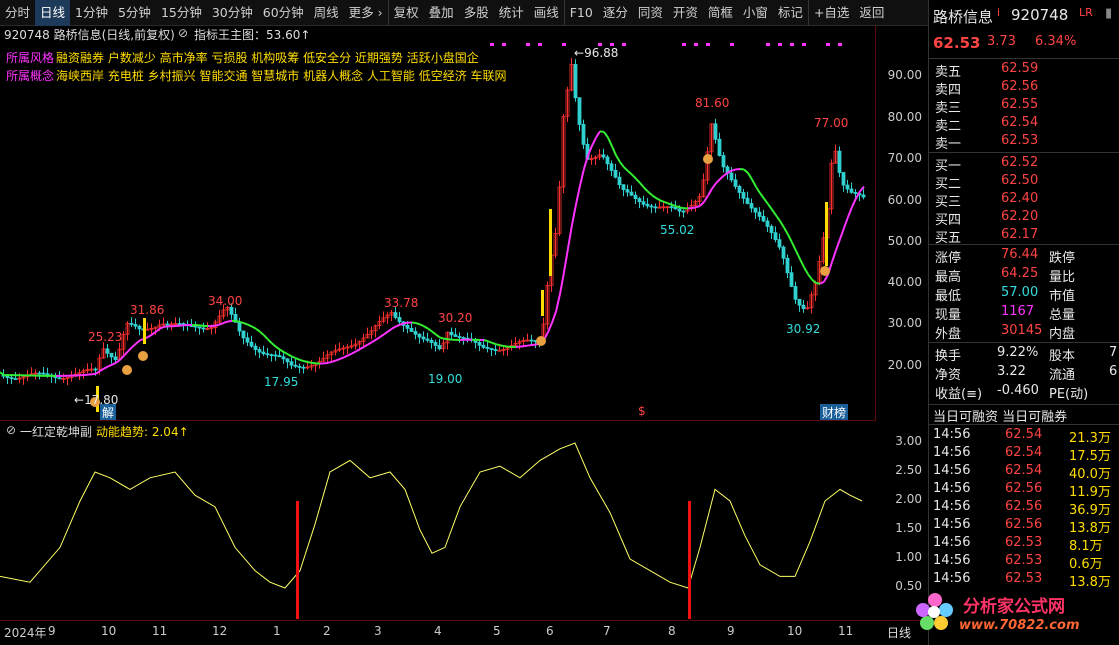 The height and width of the screenshot is (645, 1119). I want to click on toolbar-item: +自选, so click(831, 13).